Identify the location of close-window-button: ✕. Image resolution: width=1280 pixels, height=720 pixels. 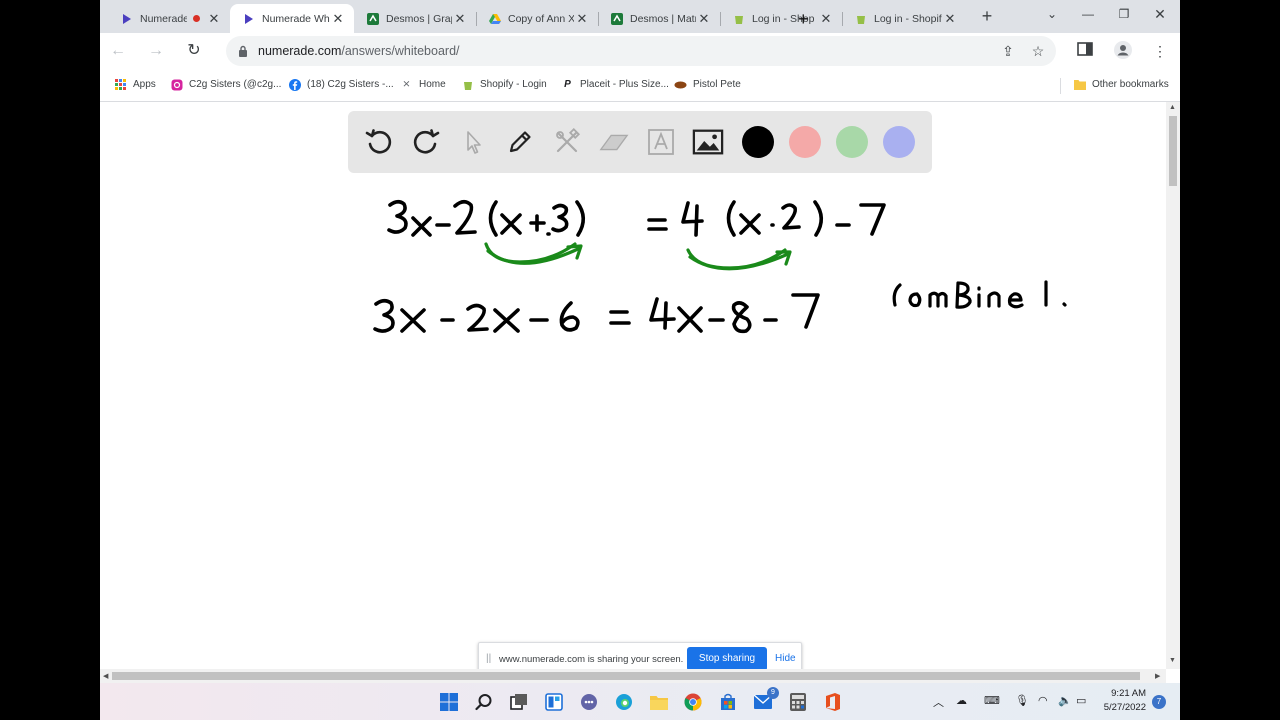
(1160, 14).